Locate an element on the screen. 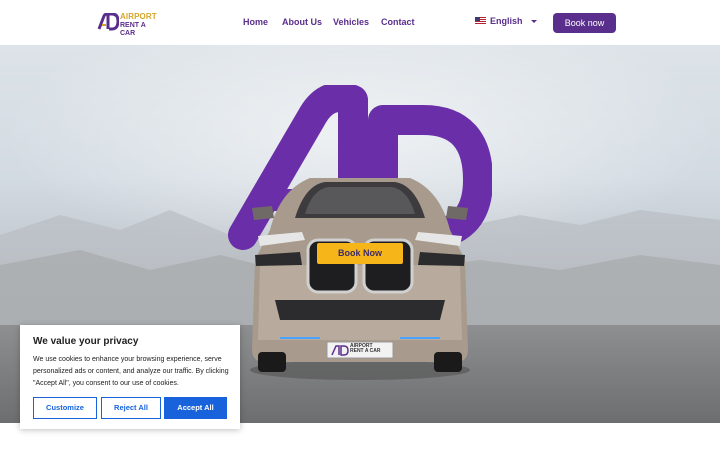 The height and width of the screenshot is (450, 720). reject-all-button: Reject All is located at coordinates (131, 408).